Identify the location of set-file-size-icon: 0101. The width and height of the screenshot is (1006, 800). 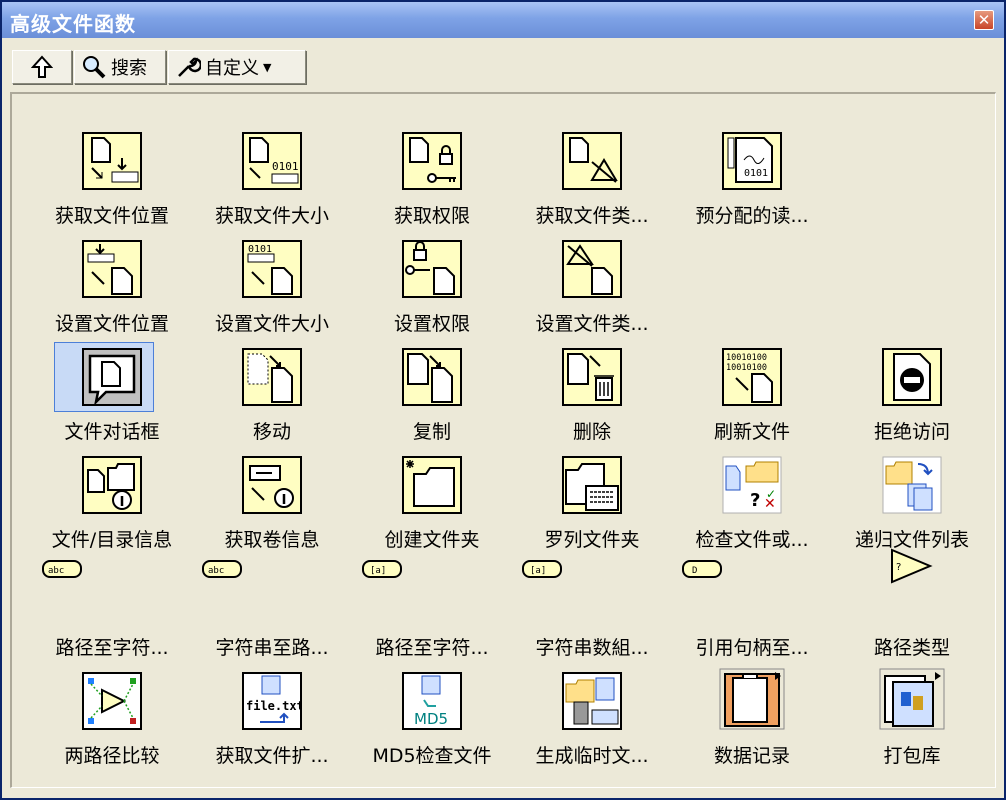
(272, 269).